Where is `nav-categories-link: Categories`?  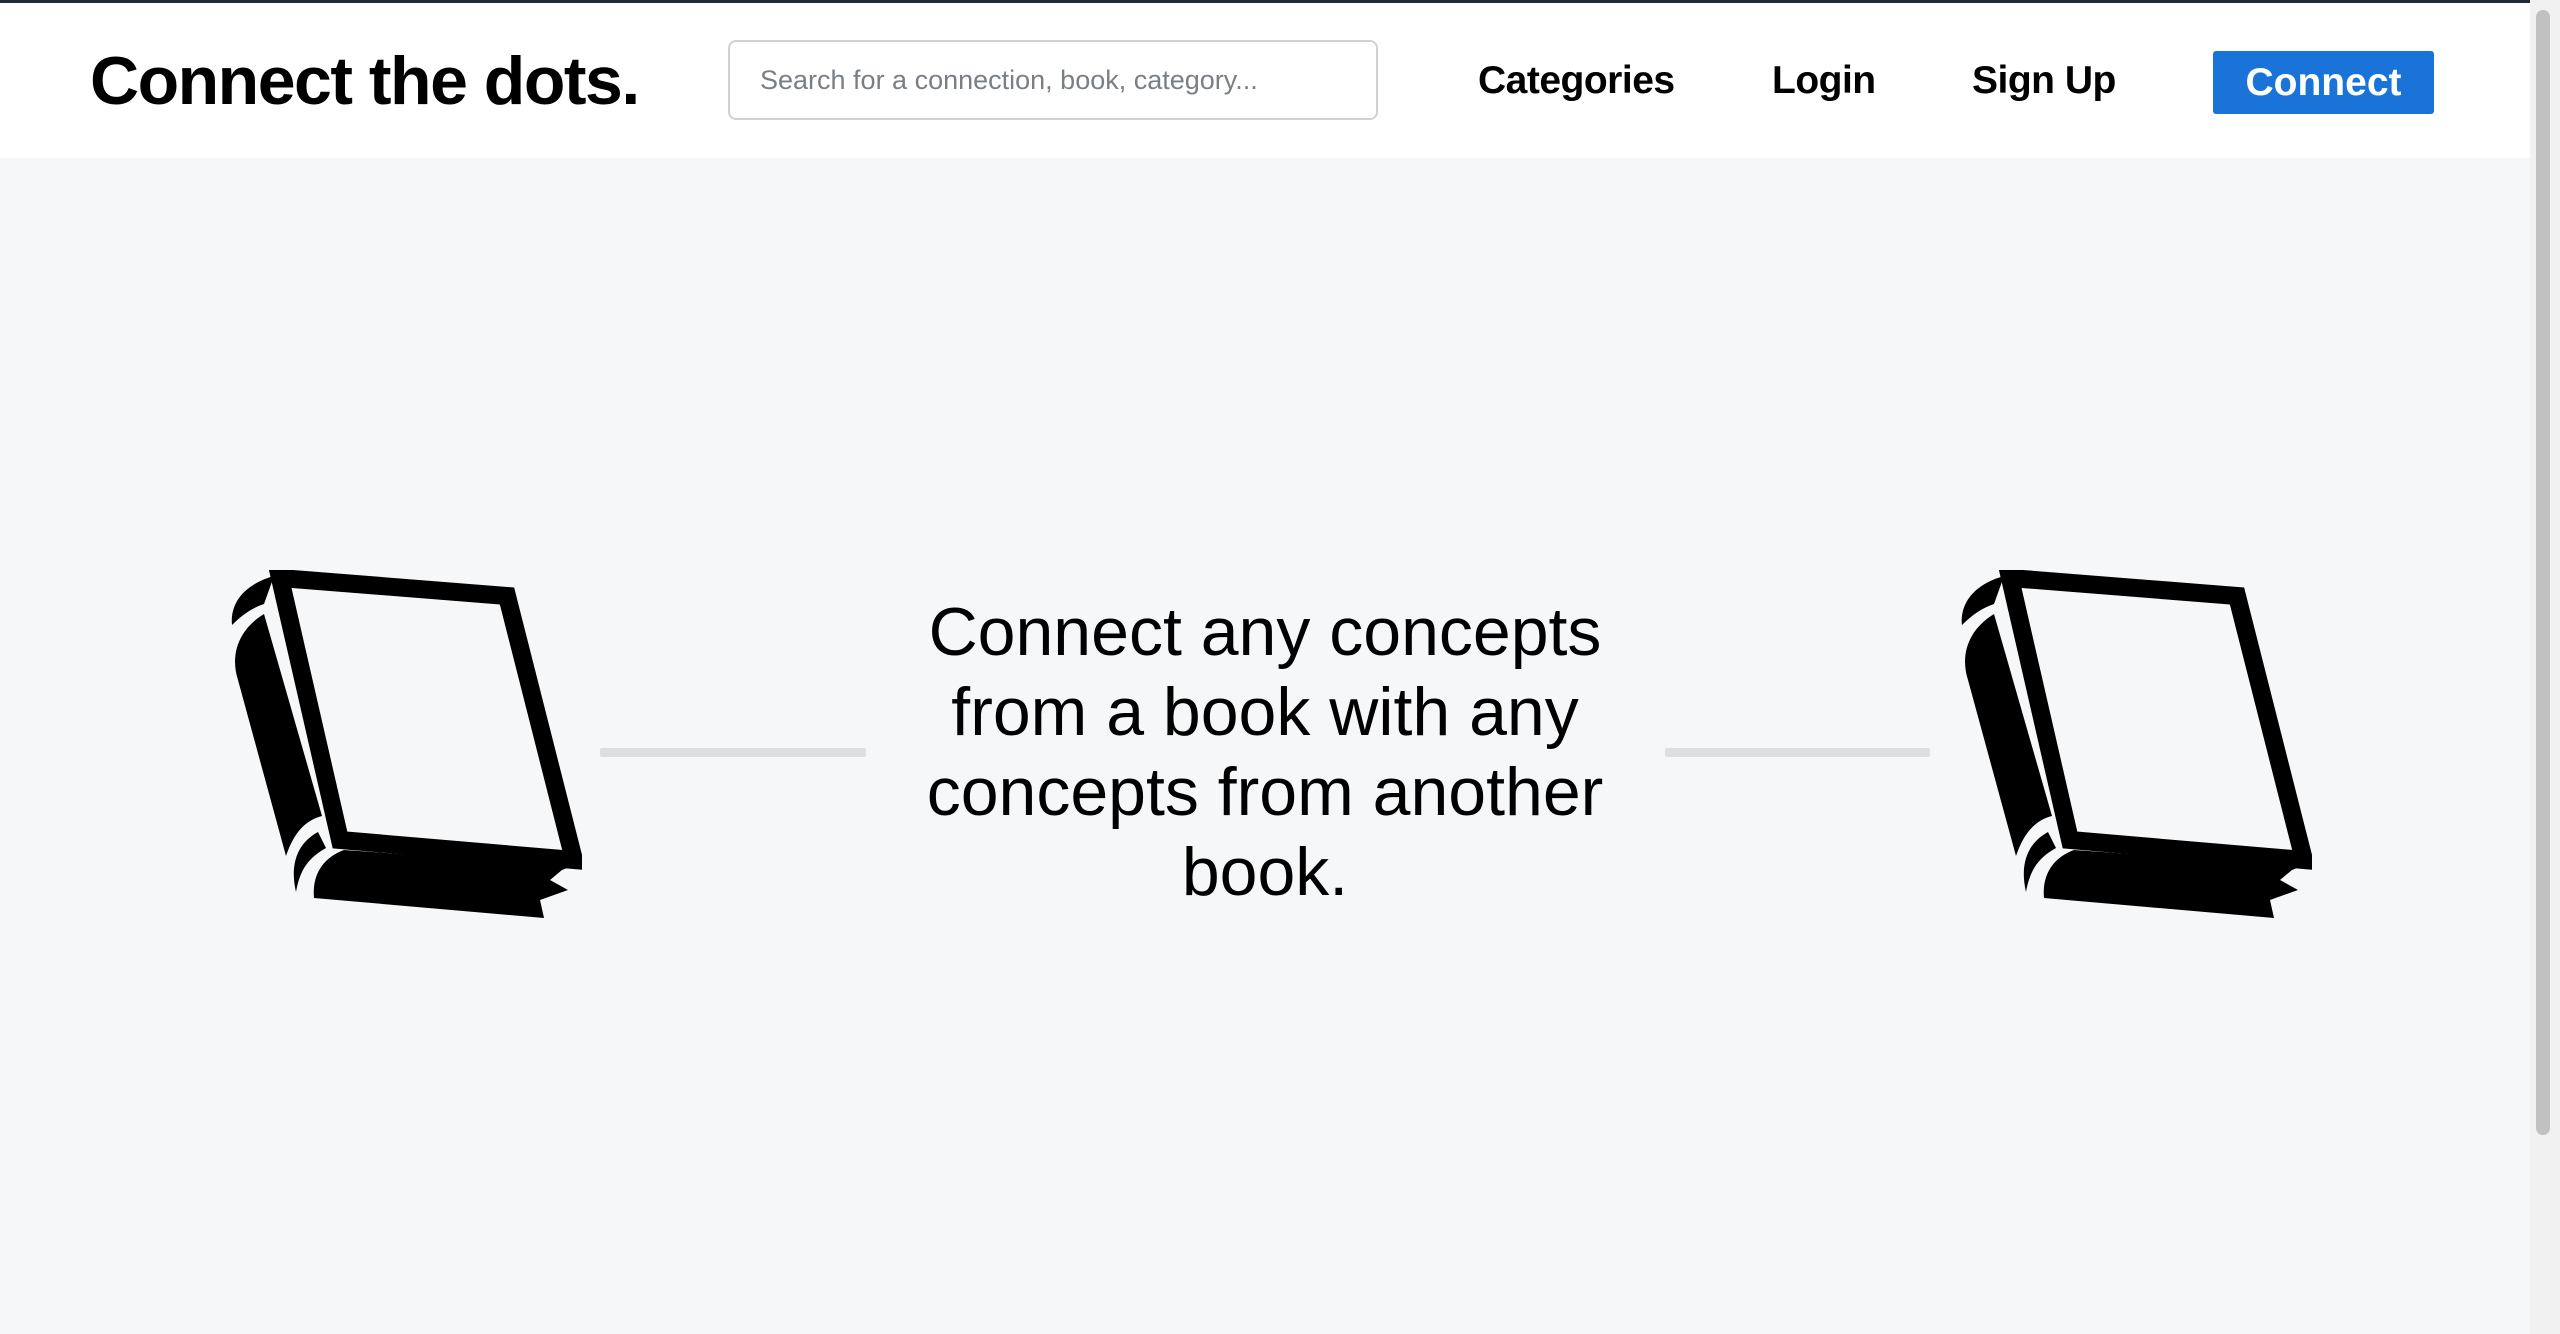 nav-categories-link: Categories is located at coordinates (1576, 81).